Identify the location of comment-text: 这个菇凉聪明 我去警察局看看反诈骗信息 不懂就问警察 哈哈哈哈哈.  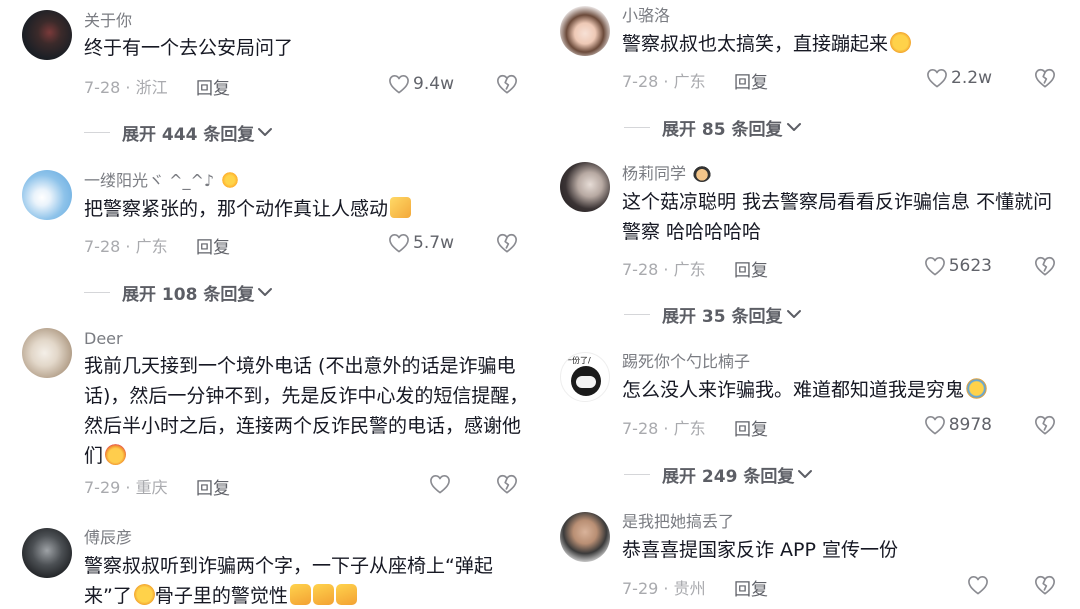
(837, 217).